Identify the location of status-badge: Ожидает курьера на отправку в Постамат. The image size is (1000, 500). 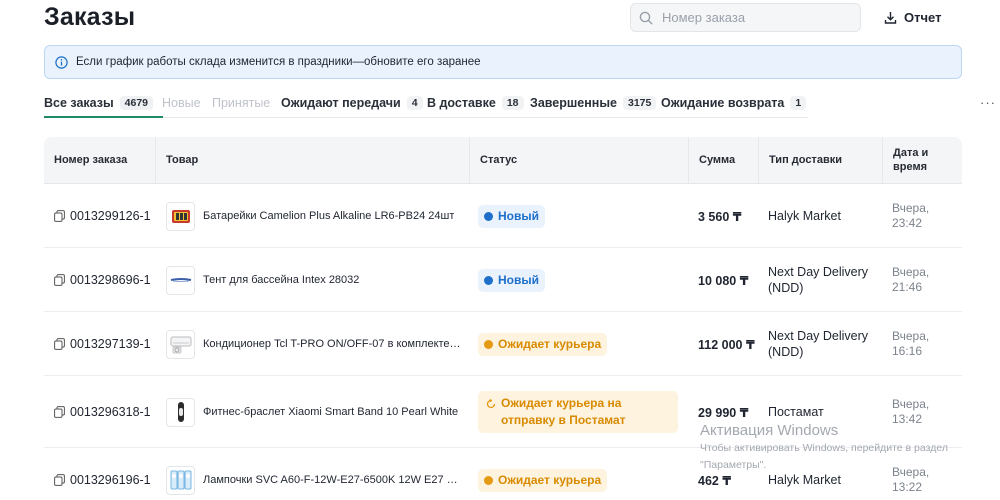
(578, 412).